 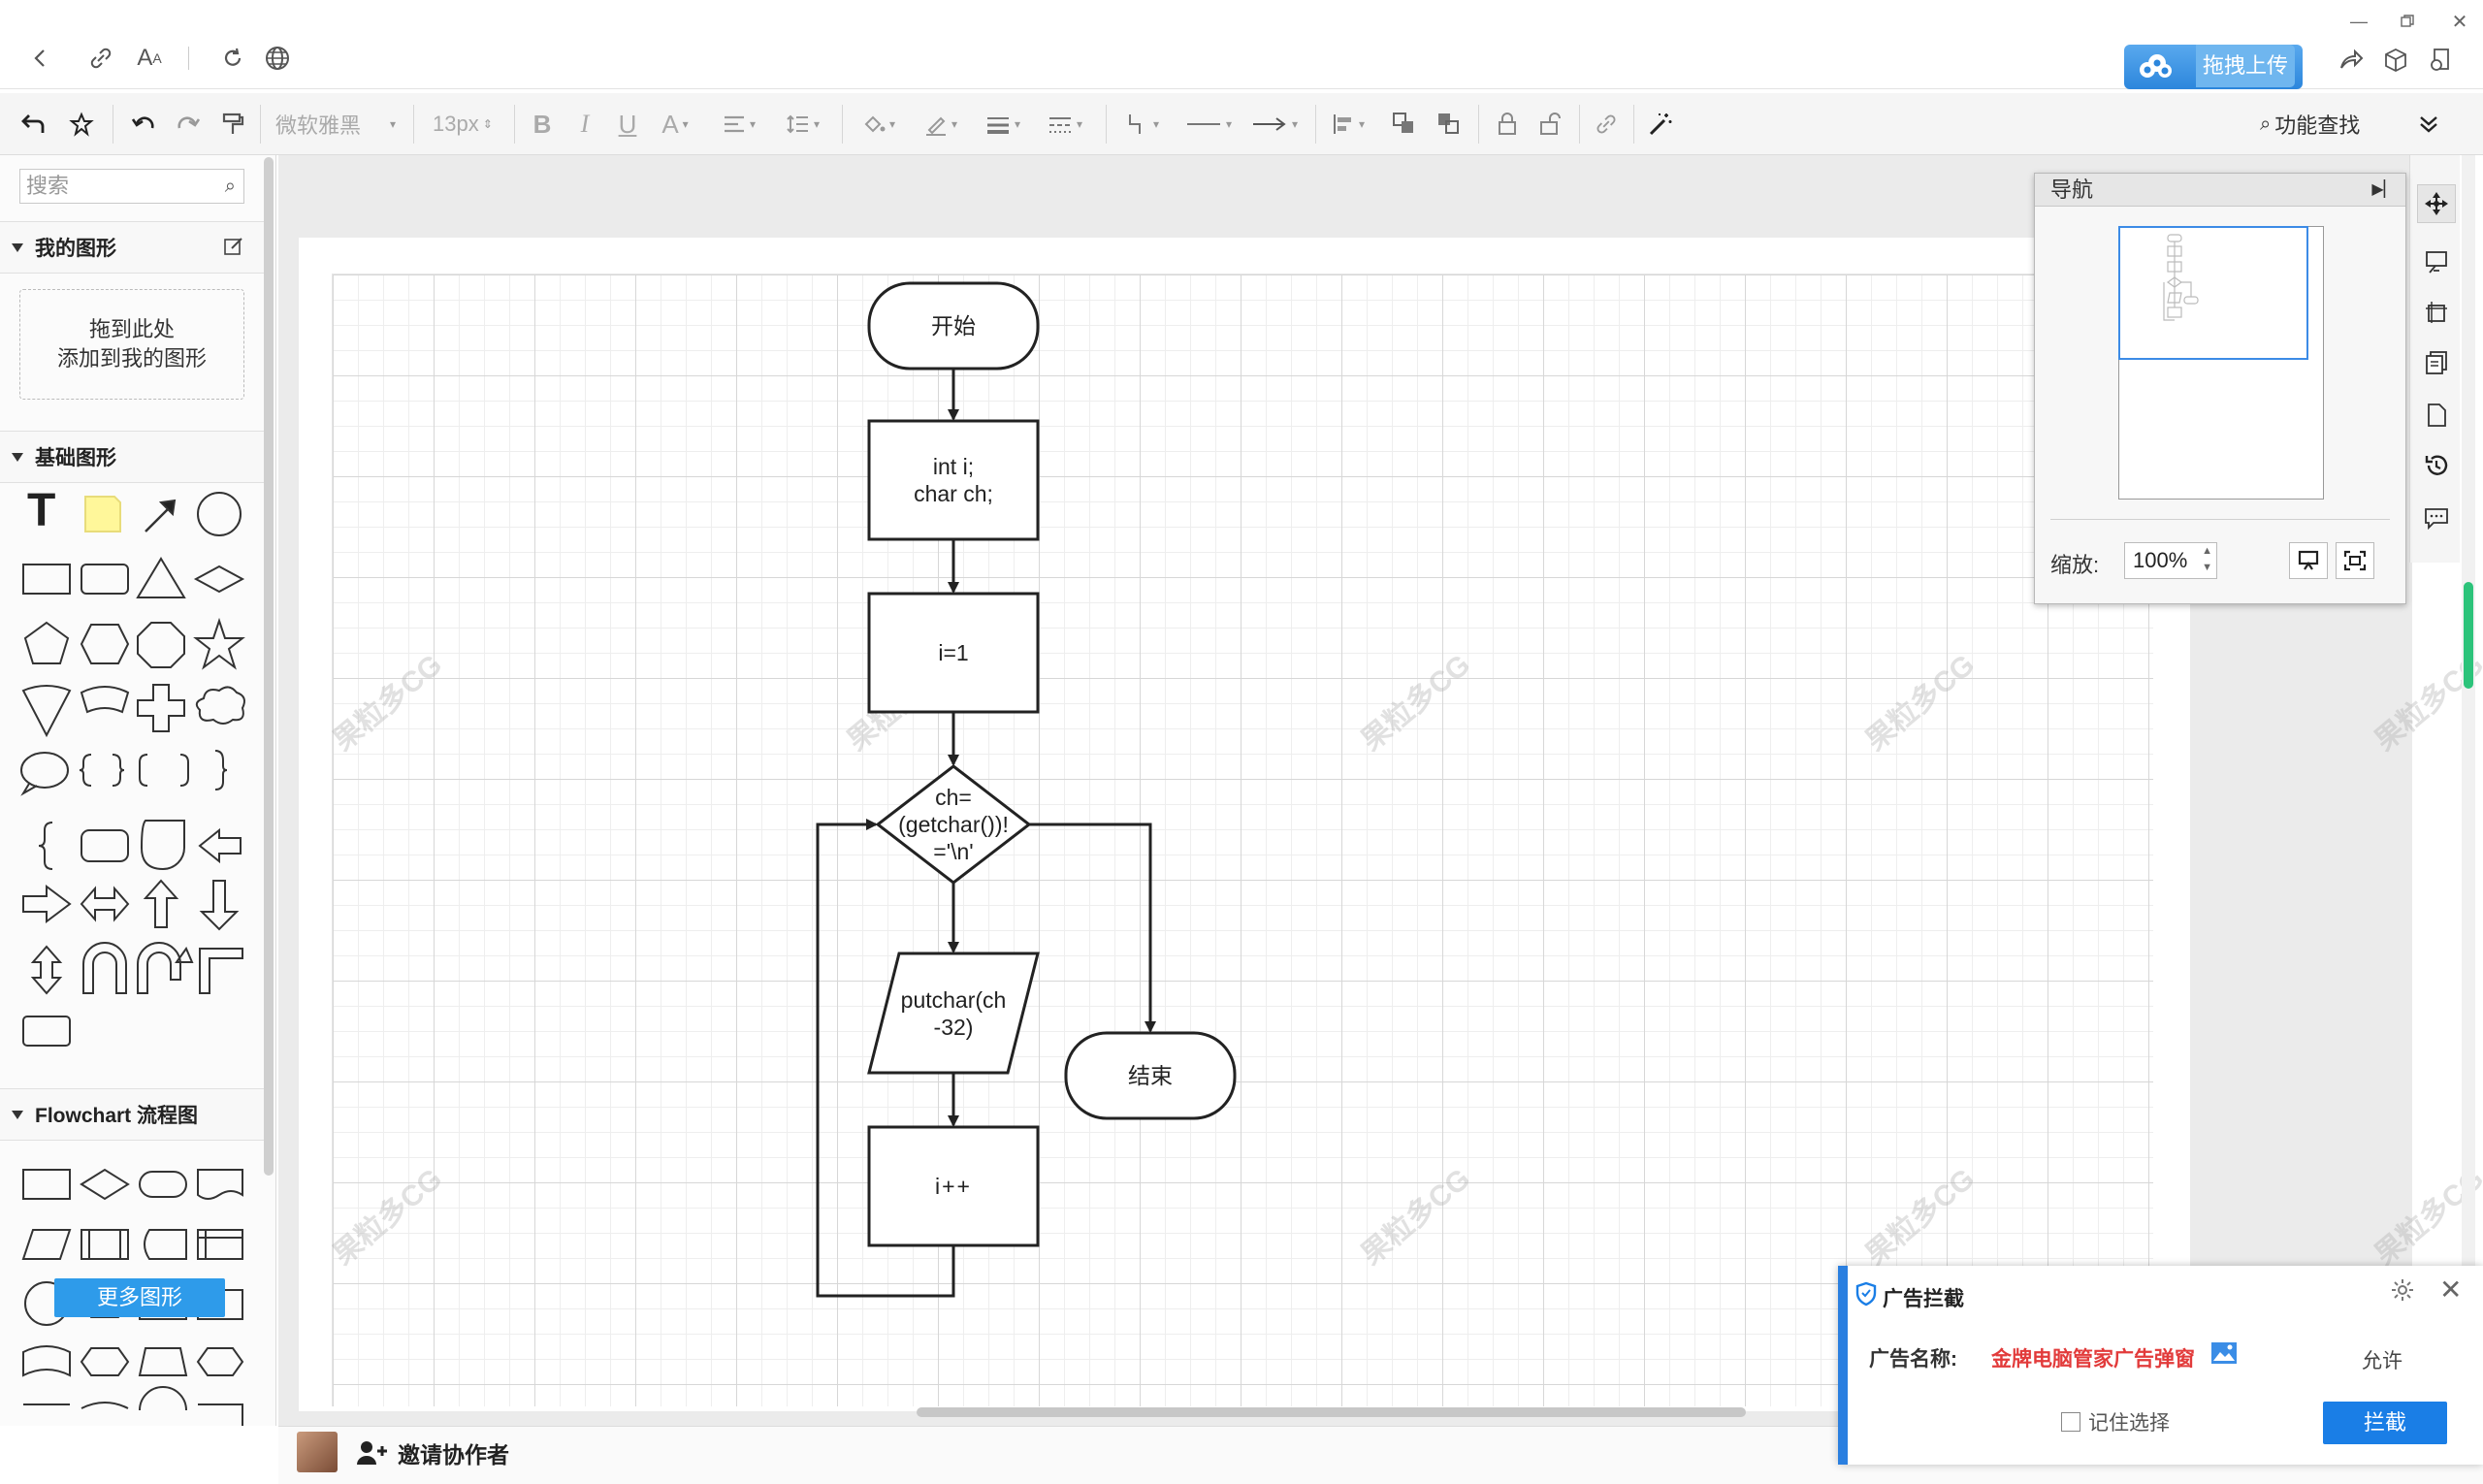 I want to click on fit-page-icon, so click(x=2308, y=561).